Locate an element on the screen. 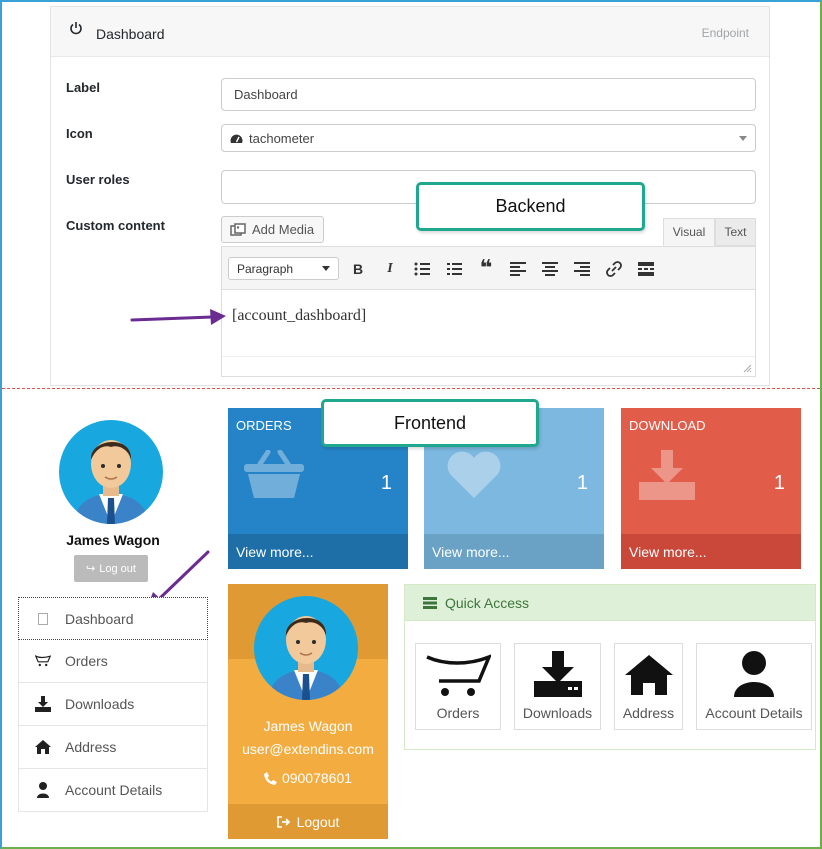  basket-icon is located at coordinates (274, 474).